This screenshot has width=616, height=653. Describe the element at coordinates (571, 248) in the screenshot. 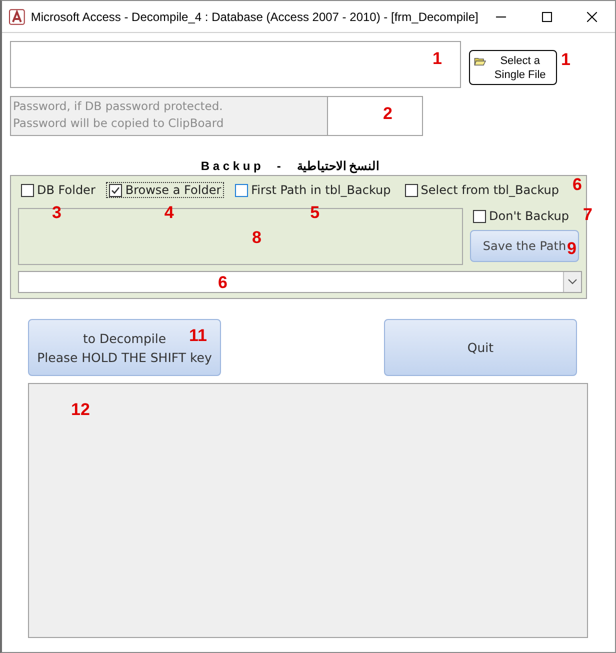

I see `annotation-number: 9` at that location.